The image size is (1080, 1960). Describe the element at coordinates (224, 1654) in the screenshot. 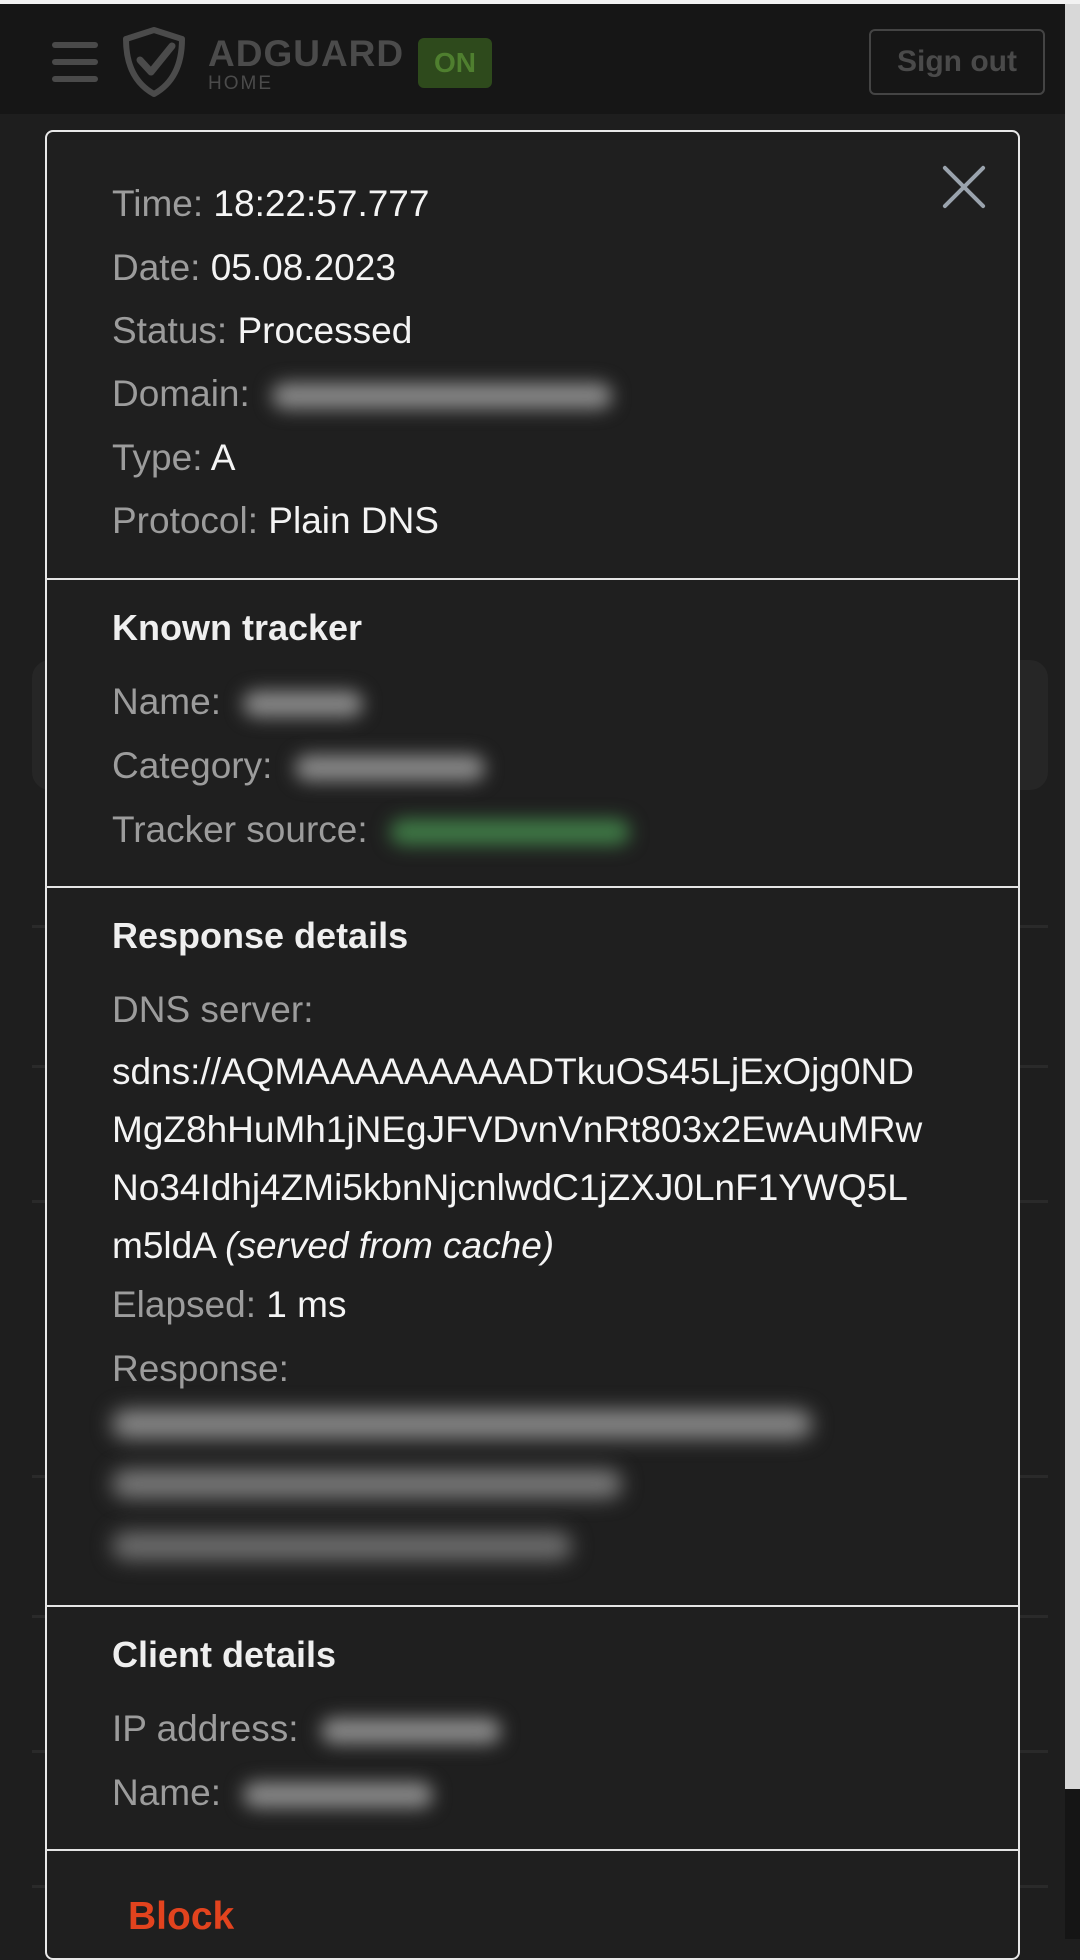

I see `client-details-heading: Client details` at that location.